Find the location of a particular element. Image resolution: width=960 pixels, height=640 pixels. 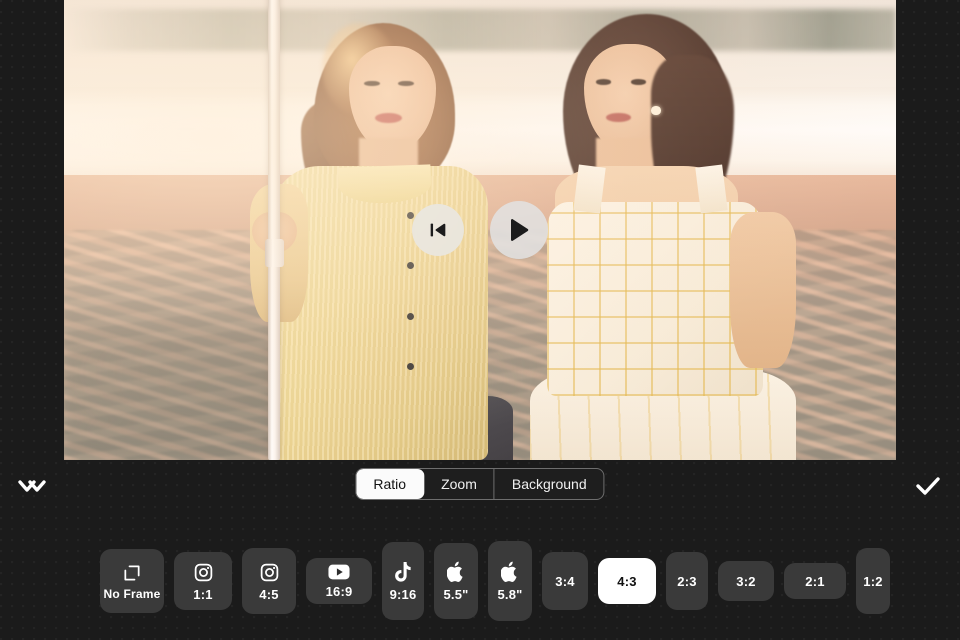

confirm-button is located at coordinates (928, 488).